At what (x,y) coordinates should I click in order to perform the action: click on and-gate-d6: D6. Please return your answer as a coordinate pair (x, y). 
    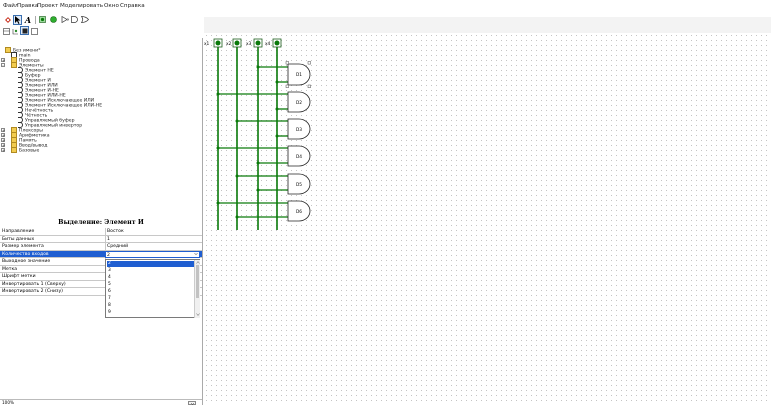
    Looking at the image, I should click on (299, 211).